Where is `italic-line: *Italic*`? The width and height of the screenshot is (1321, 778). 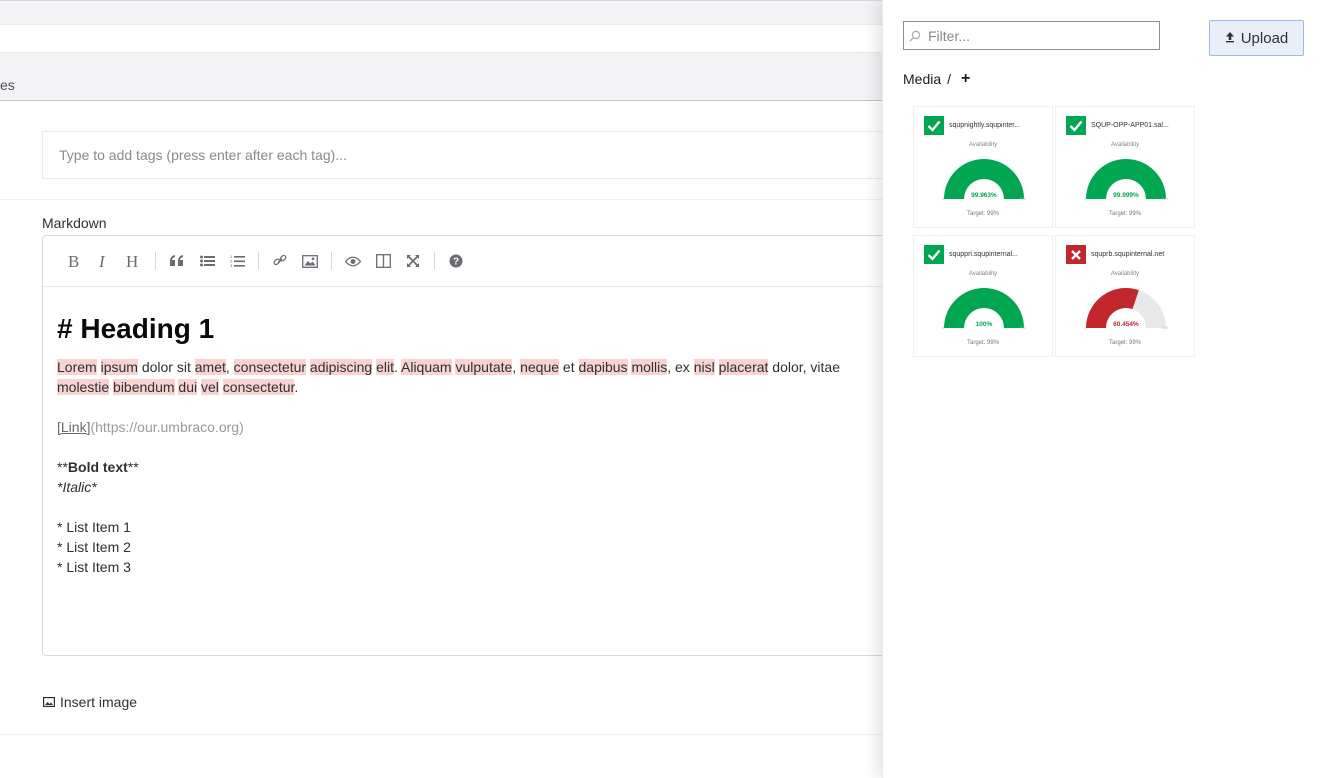 italic-line: *Italic* is located at coordinates (77, 487).